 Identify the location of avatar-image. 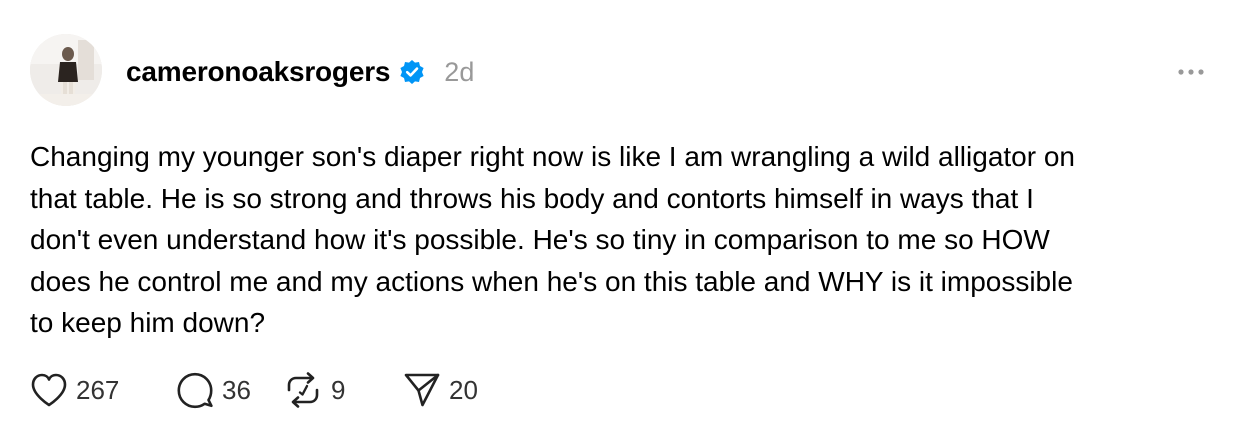
(66, 70).